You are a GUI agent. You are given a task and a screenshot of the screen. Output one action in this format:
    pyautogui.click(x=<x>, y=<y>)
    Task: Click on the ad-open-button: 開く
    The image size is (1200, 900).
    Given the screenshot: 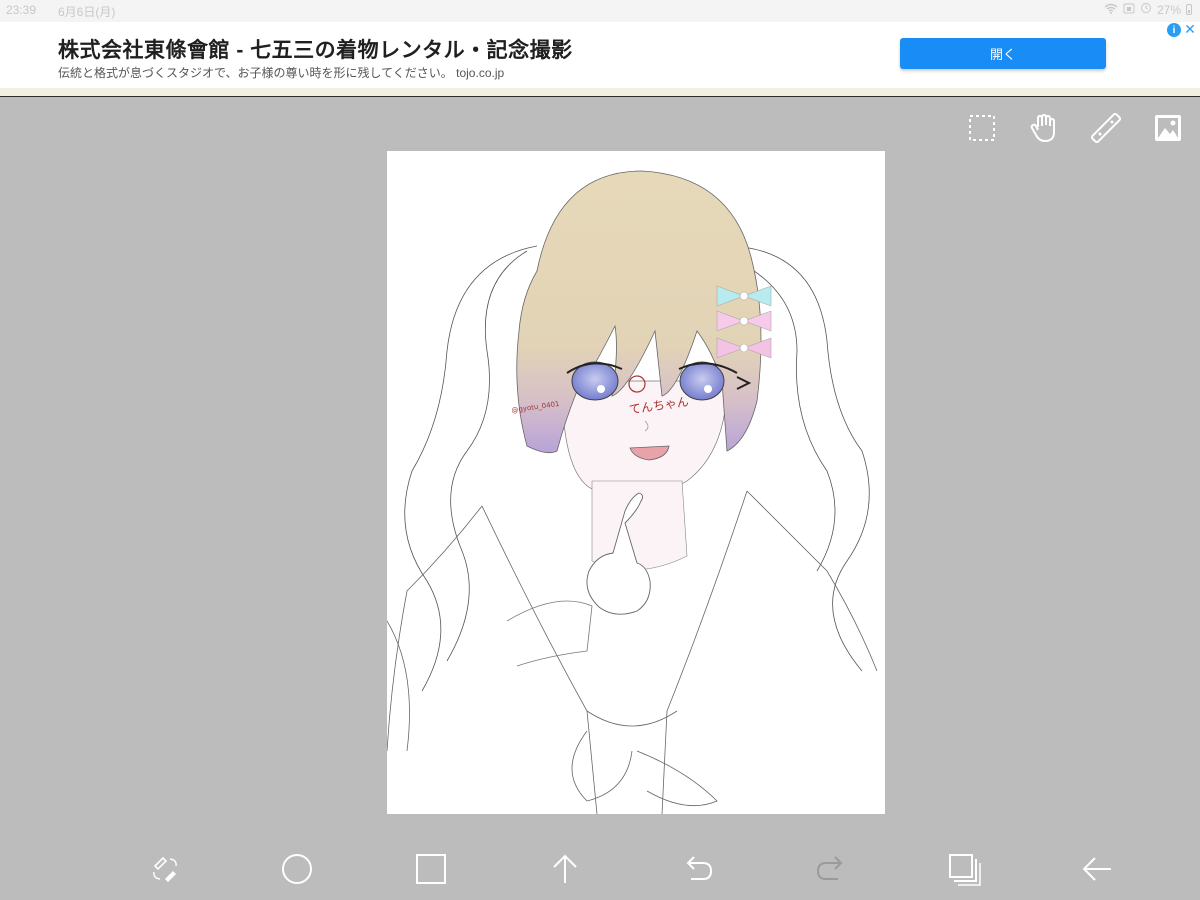 What is the action you would take?
    pyautogui.click(x=1003, y=53)
    